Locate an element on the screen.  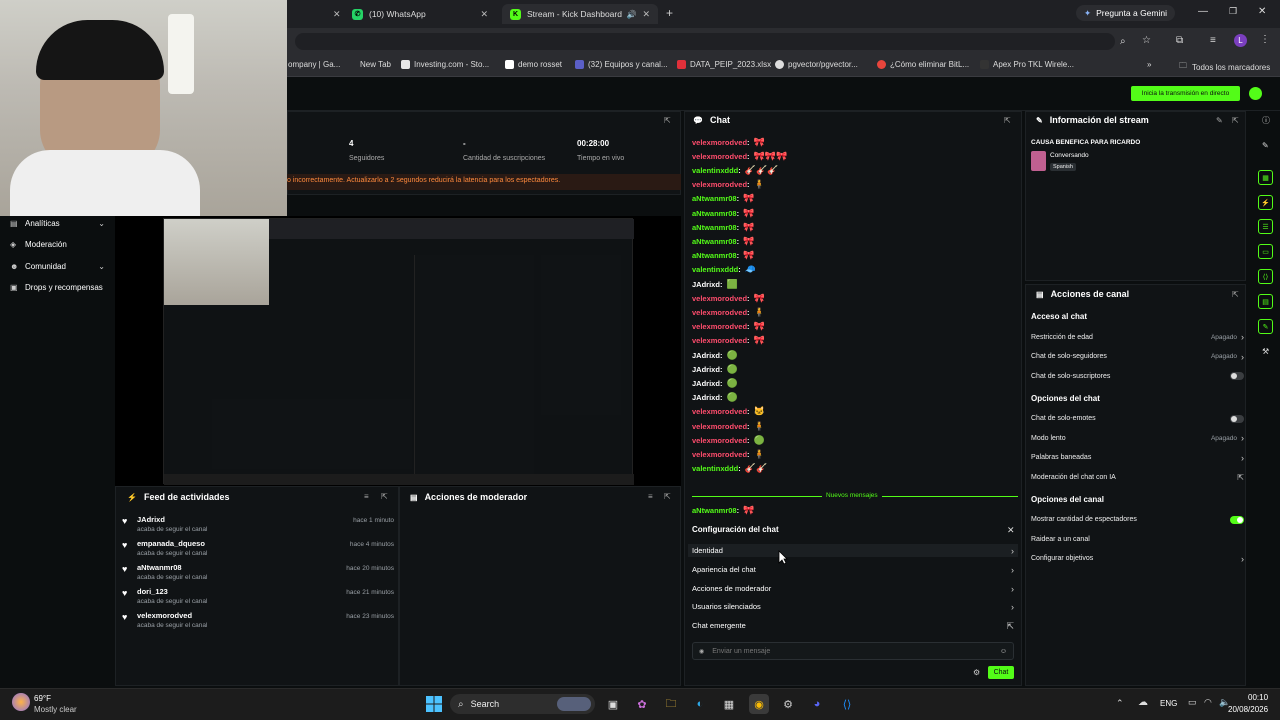
nav-drops: ▣ Drops y recompensas is located at coordinates (57, 287).